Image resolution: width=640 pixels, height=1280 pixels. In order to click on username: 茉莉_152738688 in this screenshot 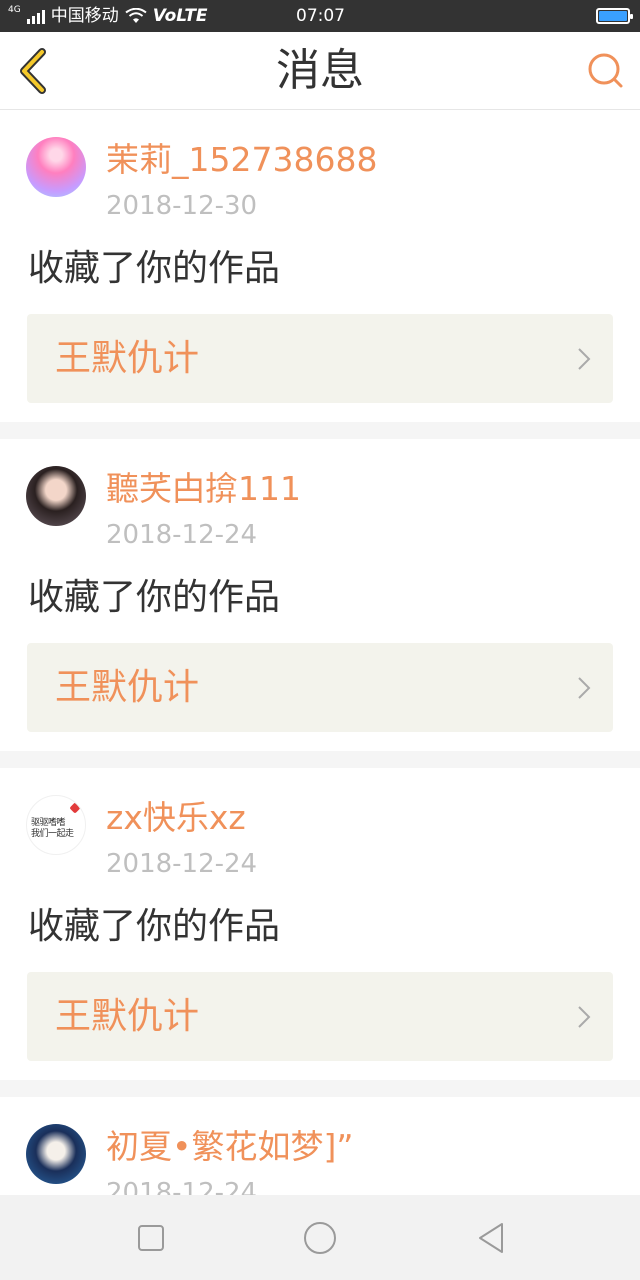, I will do `click(241, 160)`.